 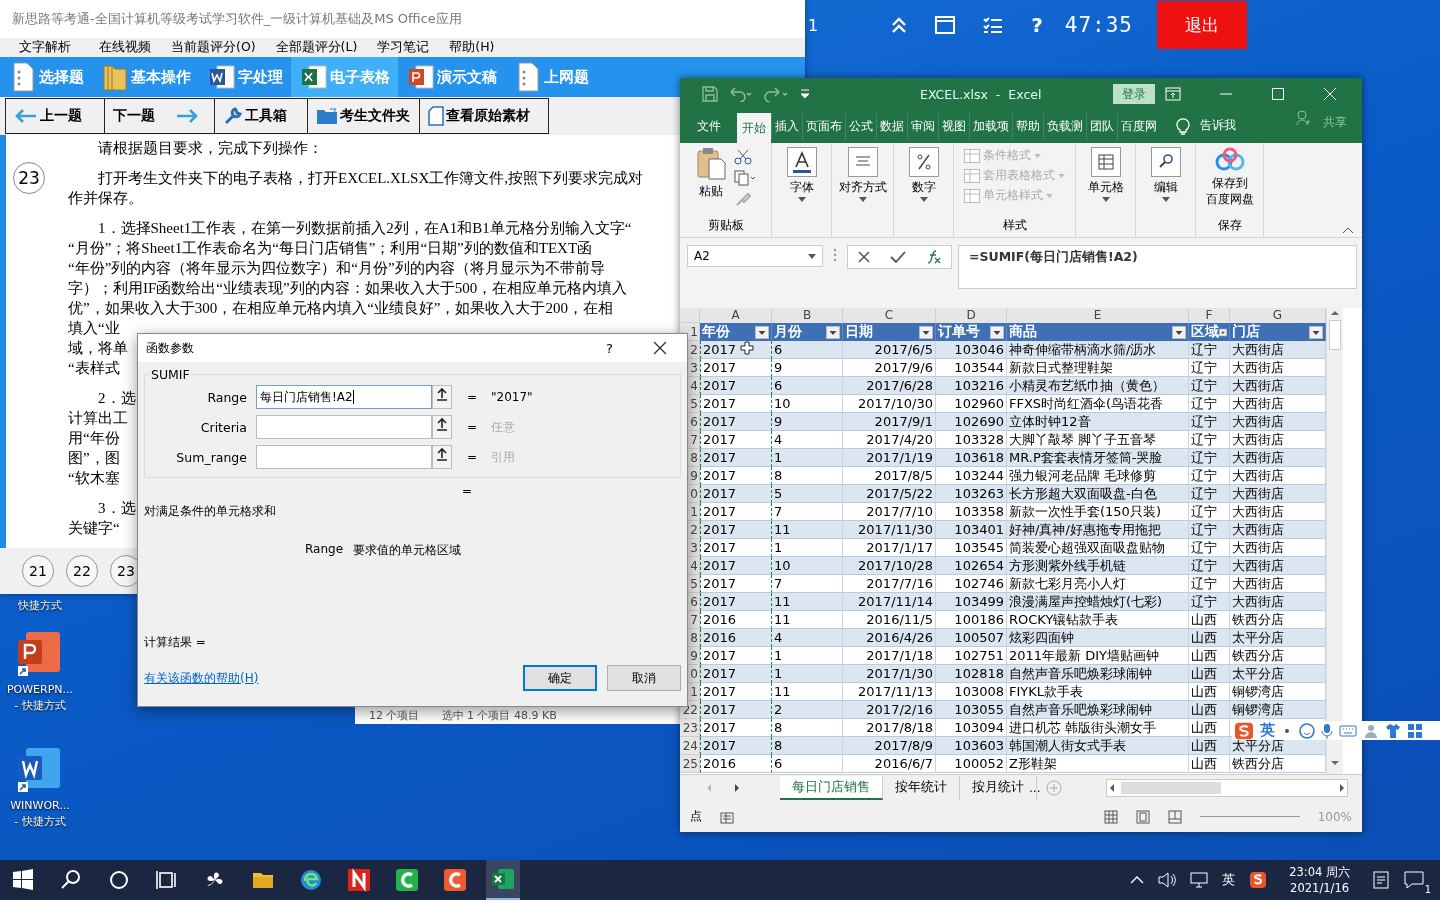 What do you see at coordinates (889, 316) in the screenshot?
I see `column-header: C` at bounding box center [889, 316].